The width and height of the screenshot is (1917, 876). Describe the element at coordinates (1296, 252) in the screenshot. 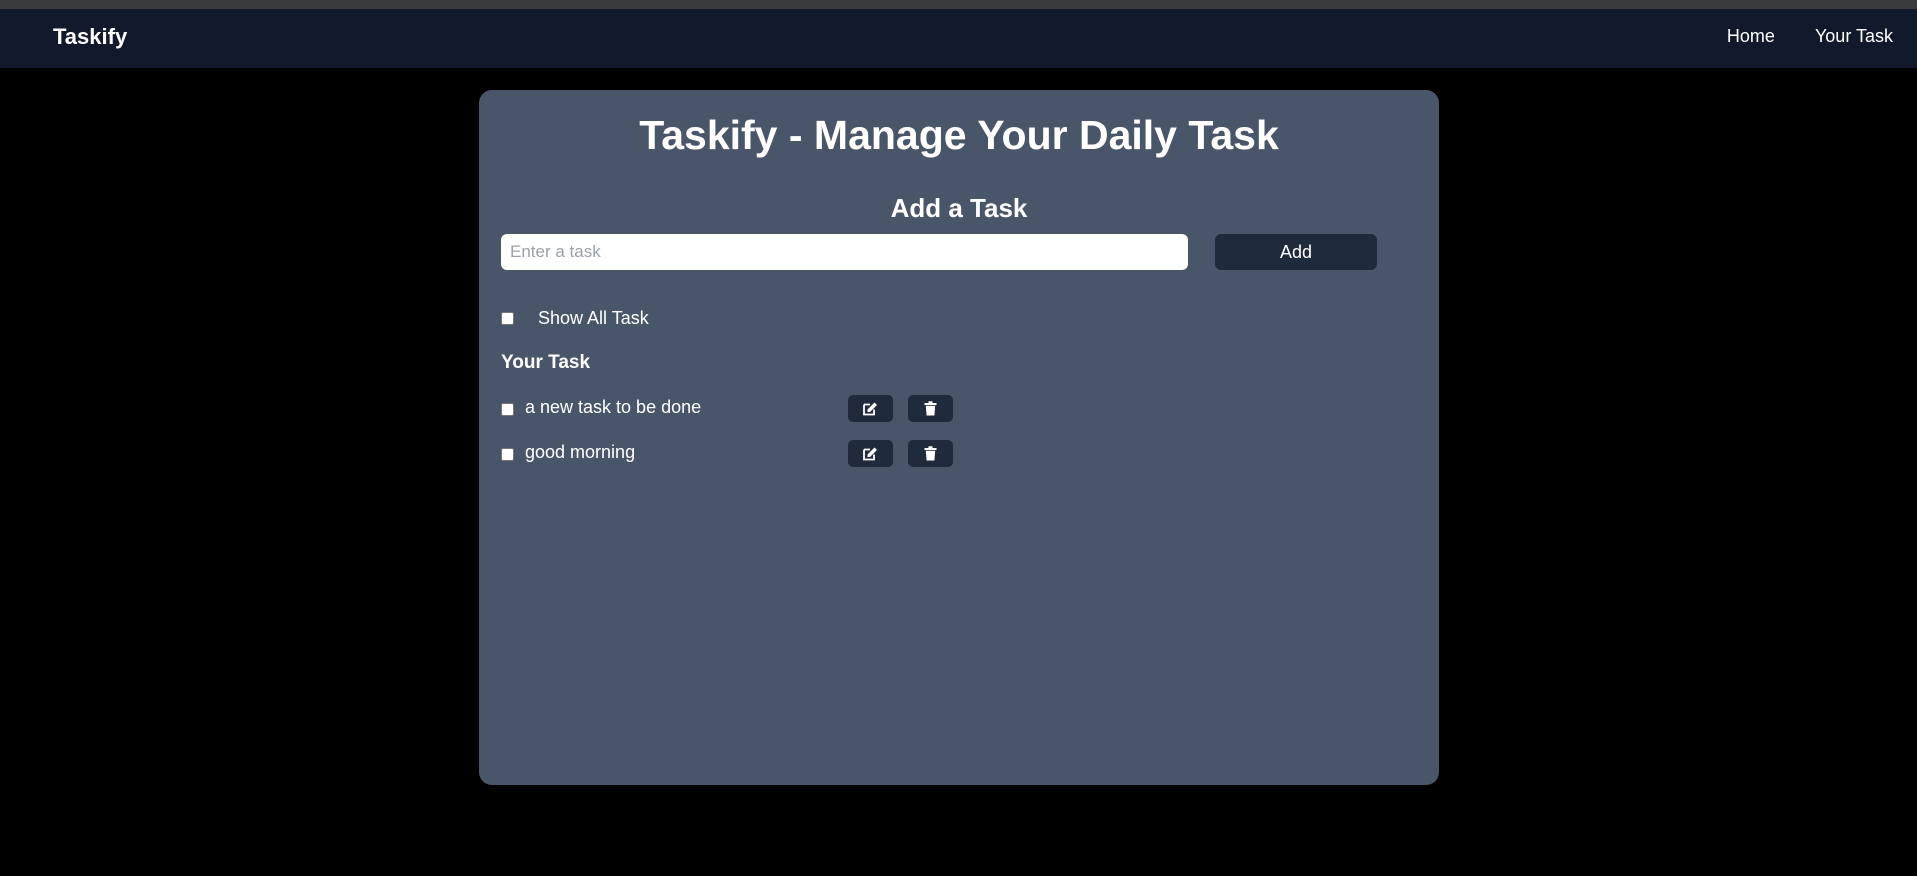

I see `add-button: Add` at that location.